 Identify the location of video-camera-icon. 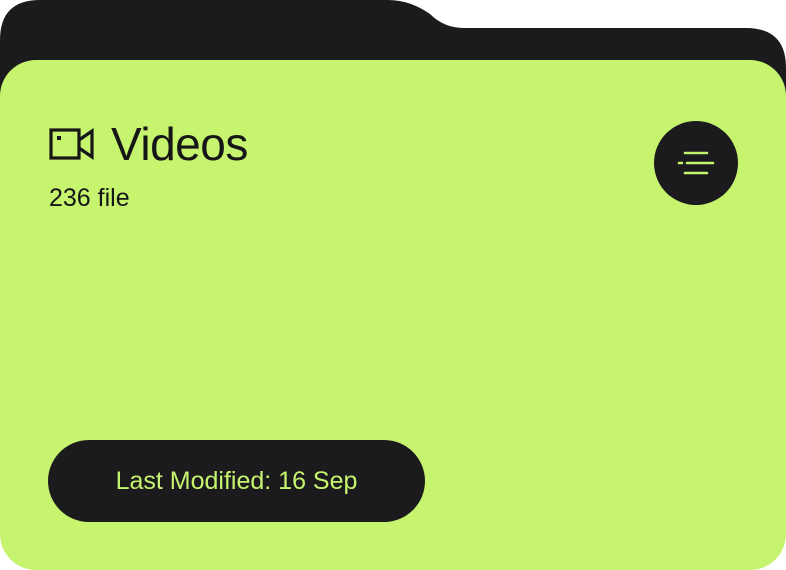
(72, 144).